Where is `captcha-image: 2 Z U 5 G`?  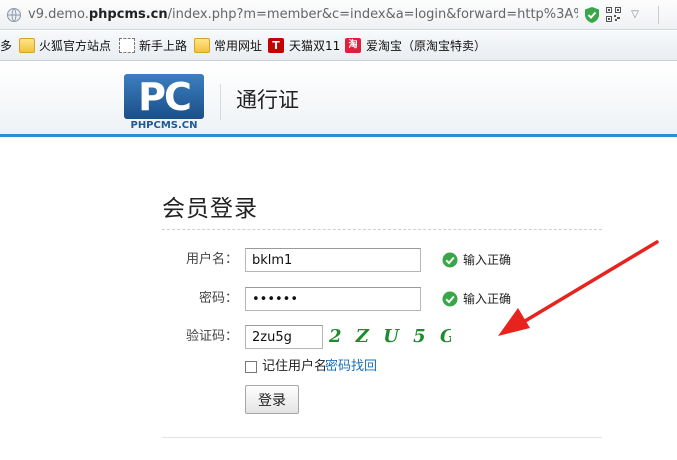 captcha-image: 2 Z U 5 G is located at coordinates (389, 336).